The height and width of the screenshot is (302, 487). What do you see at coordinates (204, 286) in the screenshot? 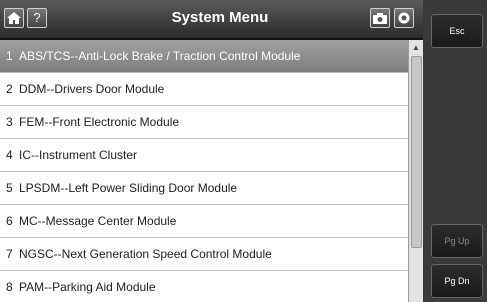
I see `menu-item: 8 PAM--Parking Aid Module` at bounding box center [204, 286].